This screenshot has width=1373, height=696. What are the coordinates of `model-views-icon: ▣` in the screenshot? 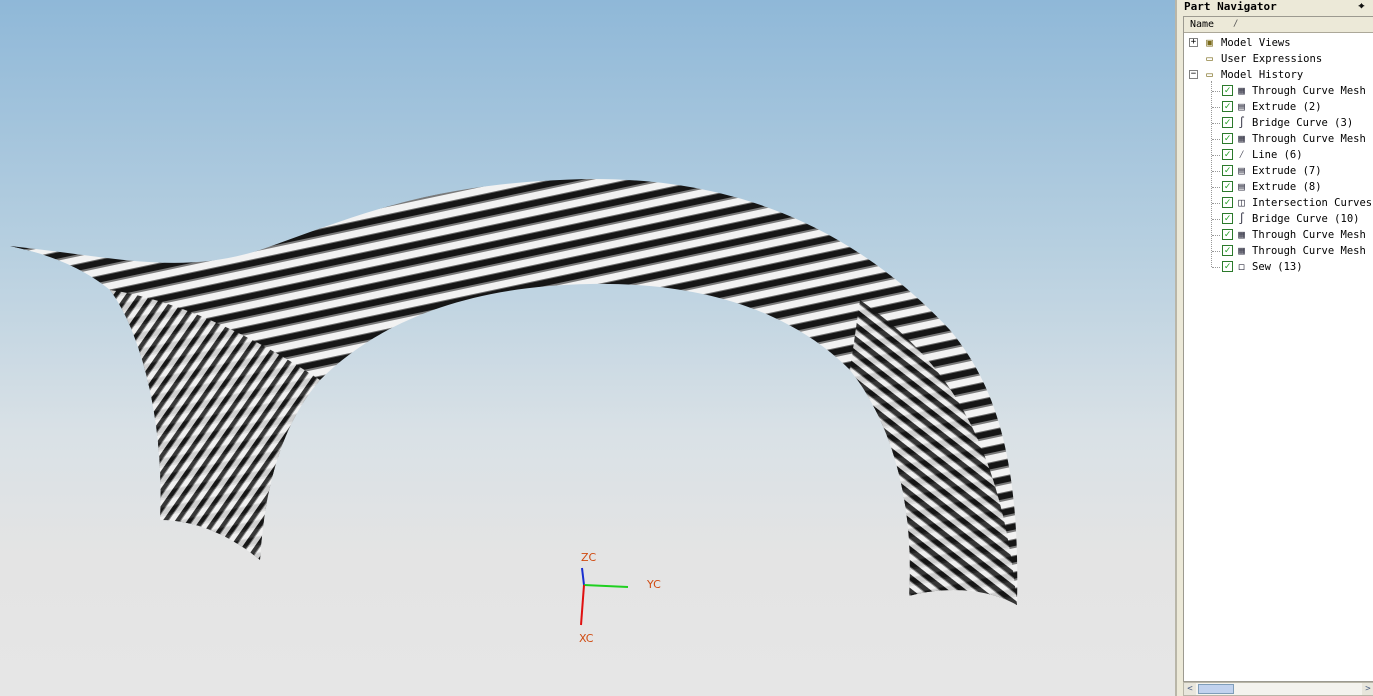 It's located at (1209, 42).